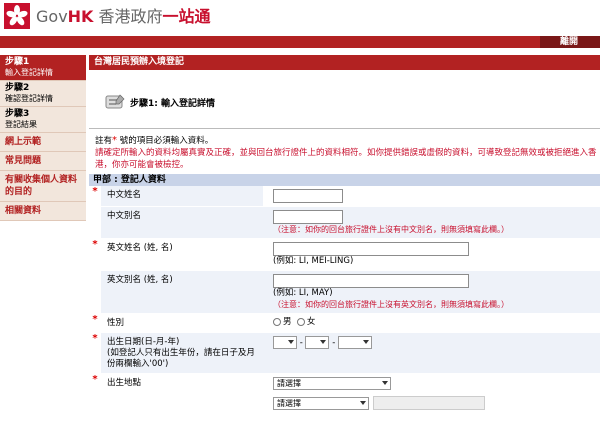 The width and height of the screenshot is (600, 443). What do you see at coordinates (17, 114) in the screenshot?
I see `step-title: 步驟3` at bounding box center [17, 114].